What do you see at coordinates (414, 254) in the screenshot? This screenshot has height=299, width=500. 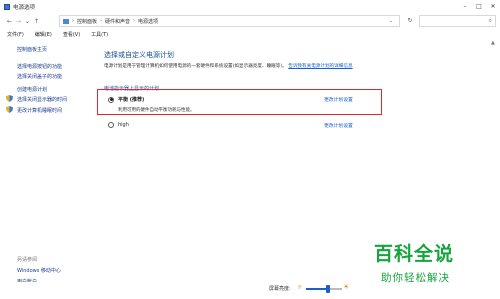 I see `watermark-title: 百科全说` at bounding box center [414, 254].